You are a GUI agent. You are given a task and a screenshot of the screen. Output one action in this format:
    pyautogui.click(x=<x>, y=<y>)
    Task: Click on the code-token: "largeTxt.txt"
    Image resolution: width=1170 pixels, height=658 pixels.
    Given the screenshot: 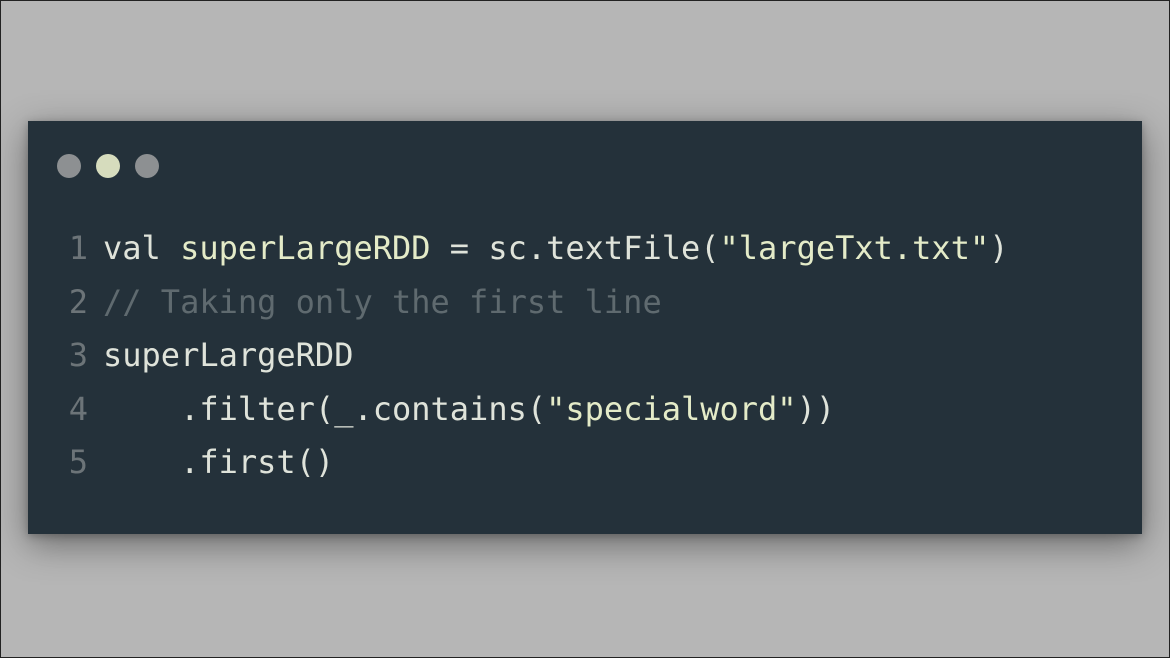 What is the action you would take?
    pyautogui.click(x=854, y=248)
    